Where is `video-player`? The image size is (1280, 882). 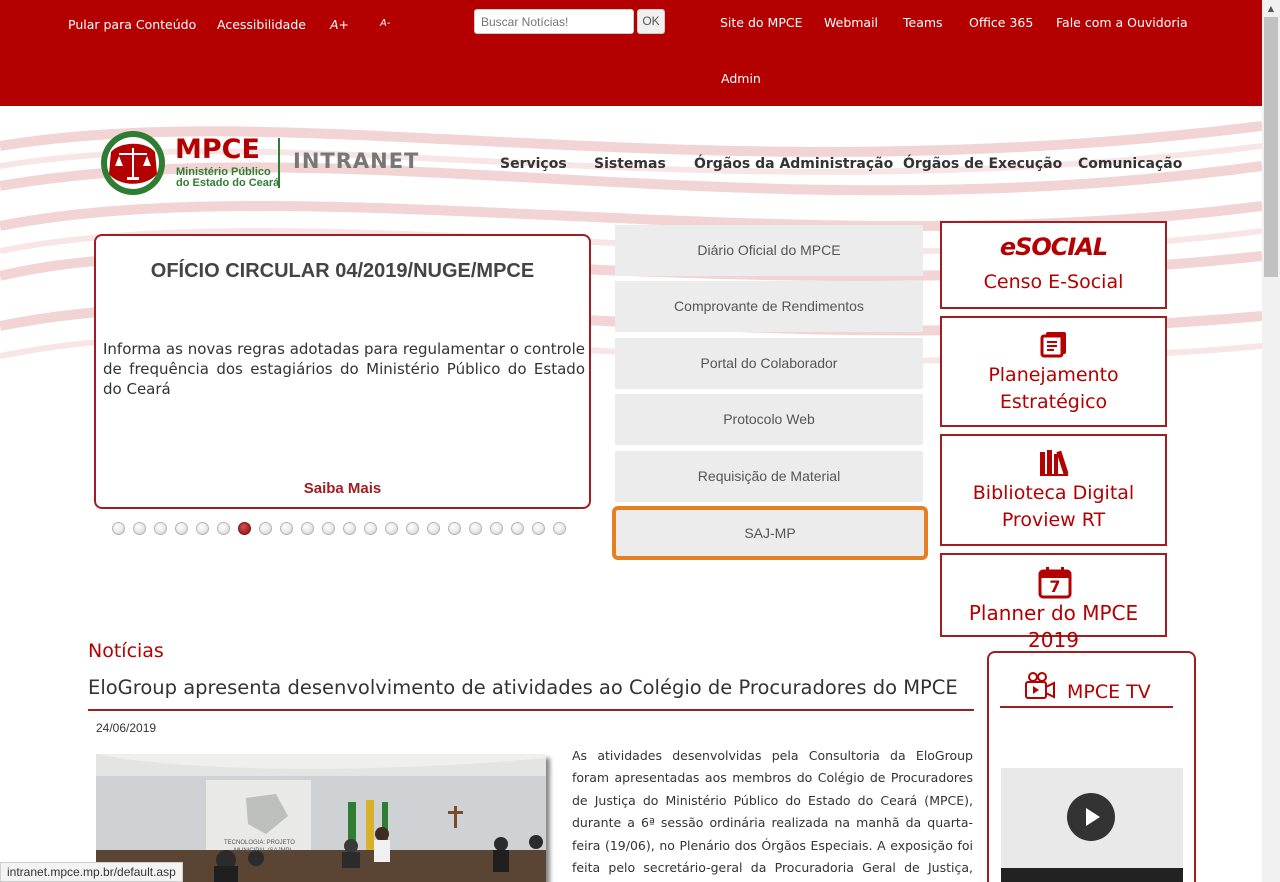
video-player is located at coordinates (1092, 825).